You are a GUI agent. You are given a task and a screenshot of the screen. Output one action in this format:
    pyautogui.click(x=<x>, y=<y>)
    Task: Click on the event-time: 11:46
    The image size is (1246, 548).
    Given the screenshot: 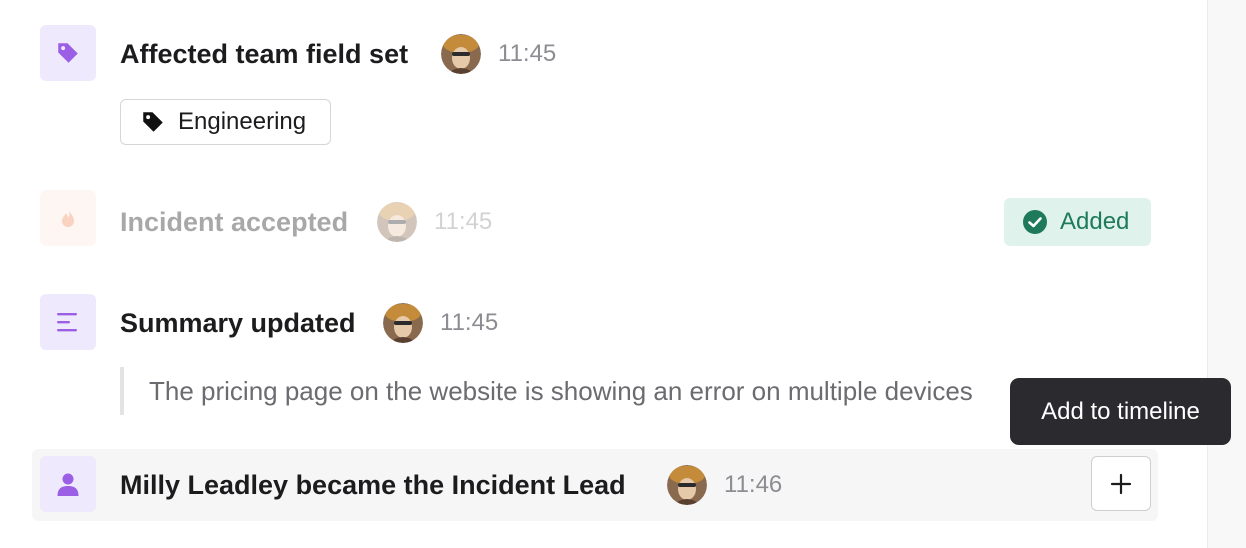 What is the action you would take?
    pyautogui.click(x=753, y=484)
    